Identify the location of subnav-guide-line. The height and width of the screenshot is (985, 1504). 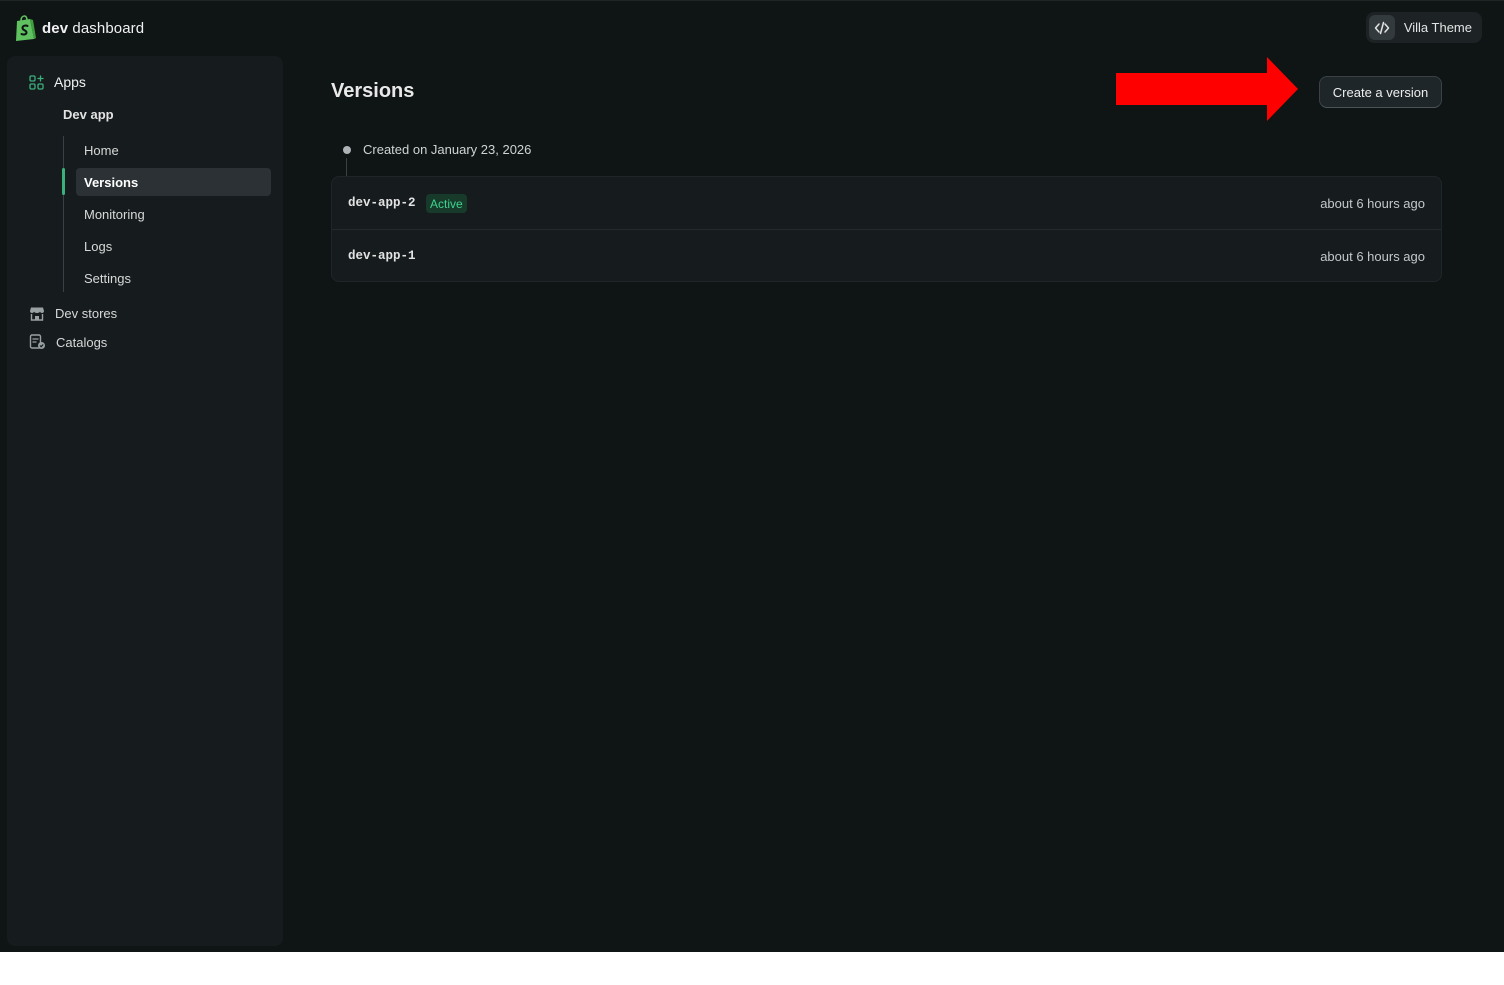
(63, 214).